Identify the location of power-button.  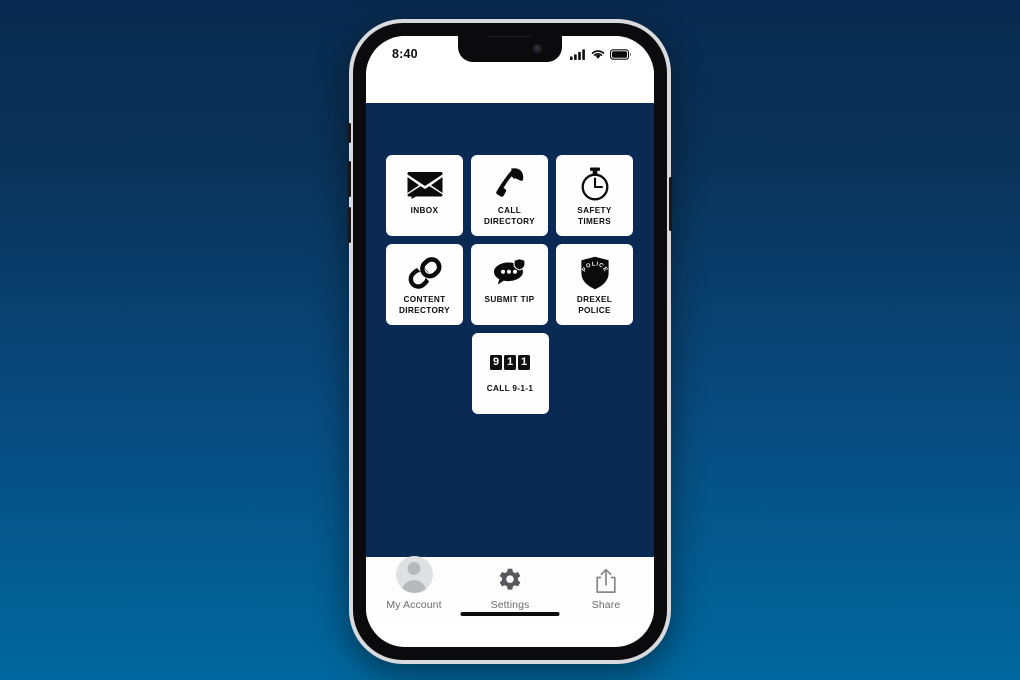
(670, 204).